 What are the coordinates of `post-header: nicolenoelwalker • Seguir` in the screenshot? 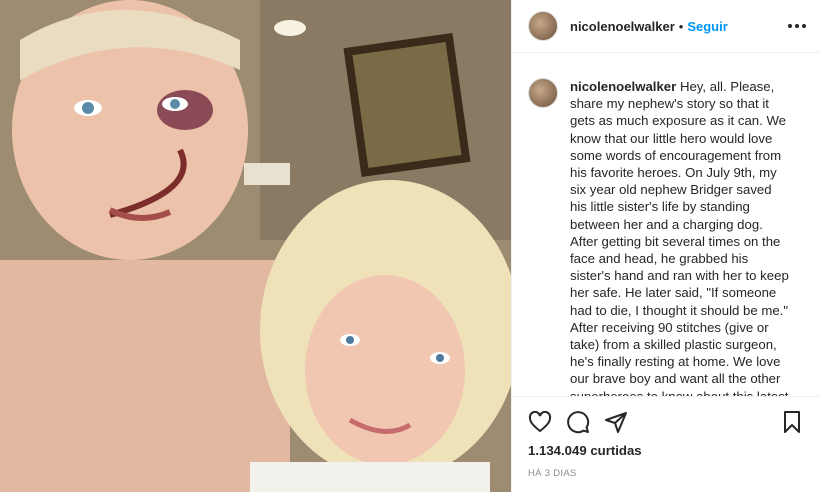 It's located at (666, 26).